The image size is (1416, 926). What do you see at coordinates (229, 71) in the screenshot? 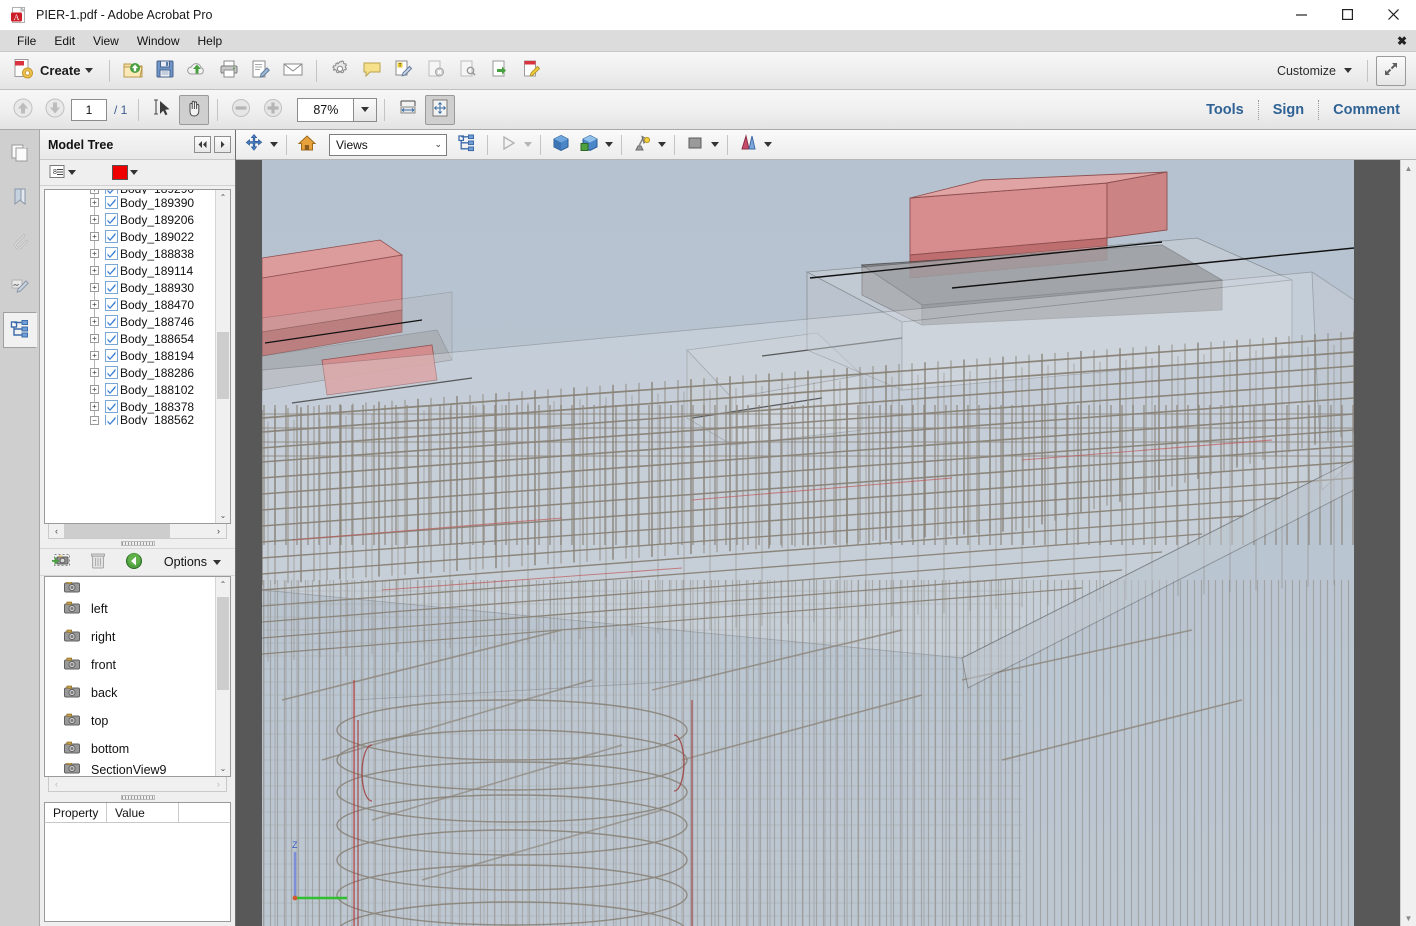
I see `print-button` at bounding box center [229, 71].